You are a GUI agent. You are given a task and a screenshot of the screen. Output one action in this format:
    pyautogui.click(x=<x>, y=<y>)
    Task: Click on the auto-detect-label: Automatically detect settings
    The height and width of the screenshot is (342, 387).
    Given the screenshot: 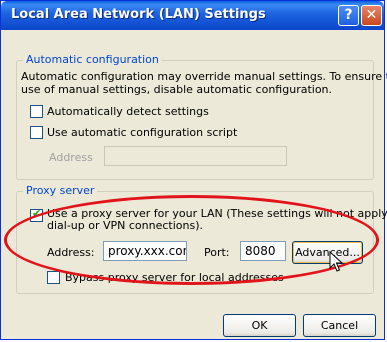 What is the action you would take?
    pyautogui.click(x=128, y=111)
    